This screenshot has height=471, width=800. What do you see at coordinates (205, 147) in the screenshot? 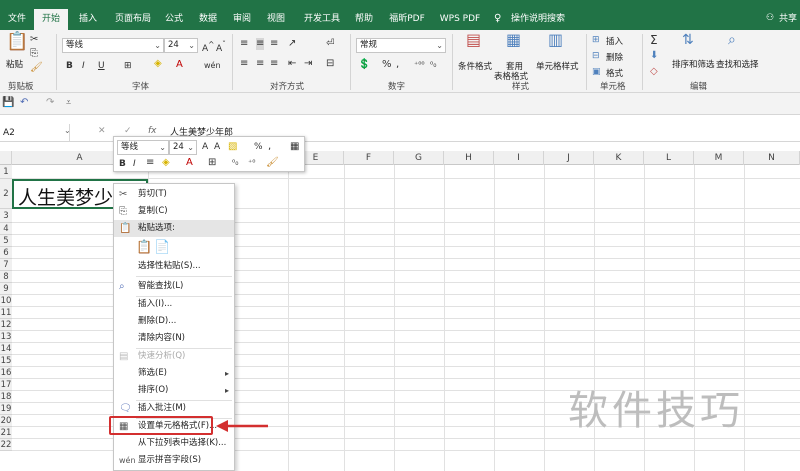
I see `increase-font-icon: A` at bounding box center [205, 147].